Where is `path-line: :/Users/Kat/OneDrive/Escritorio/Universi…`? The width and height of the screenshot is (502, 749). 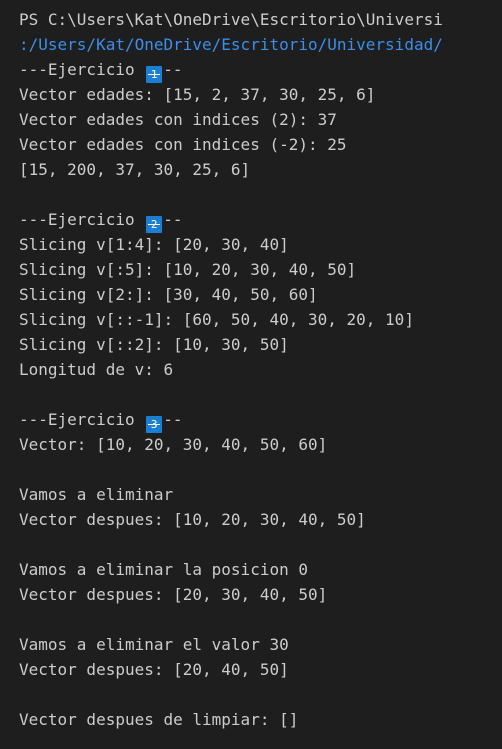
path-line: :/Users/Kat/OneDrive/Escritorio/Universi… is located at coordinates (231, 44).